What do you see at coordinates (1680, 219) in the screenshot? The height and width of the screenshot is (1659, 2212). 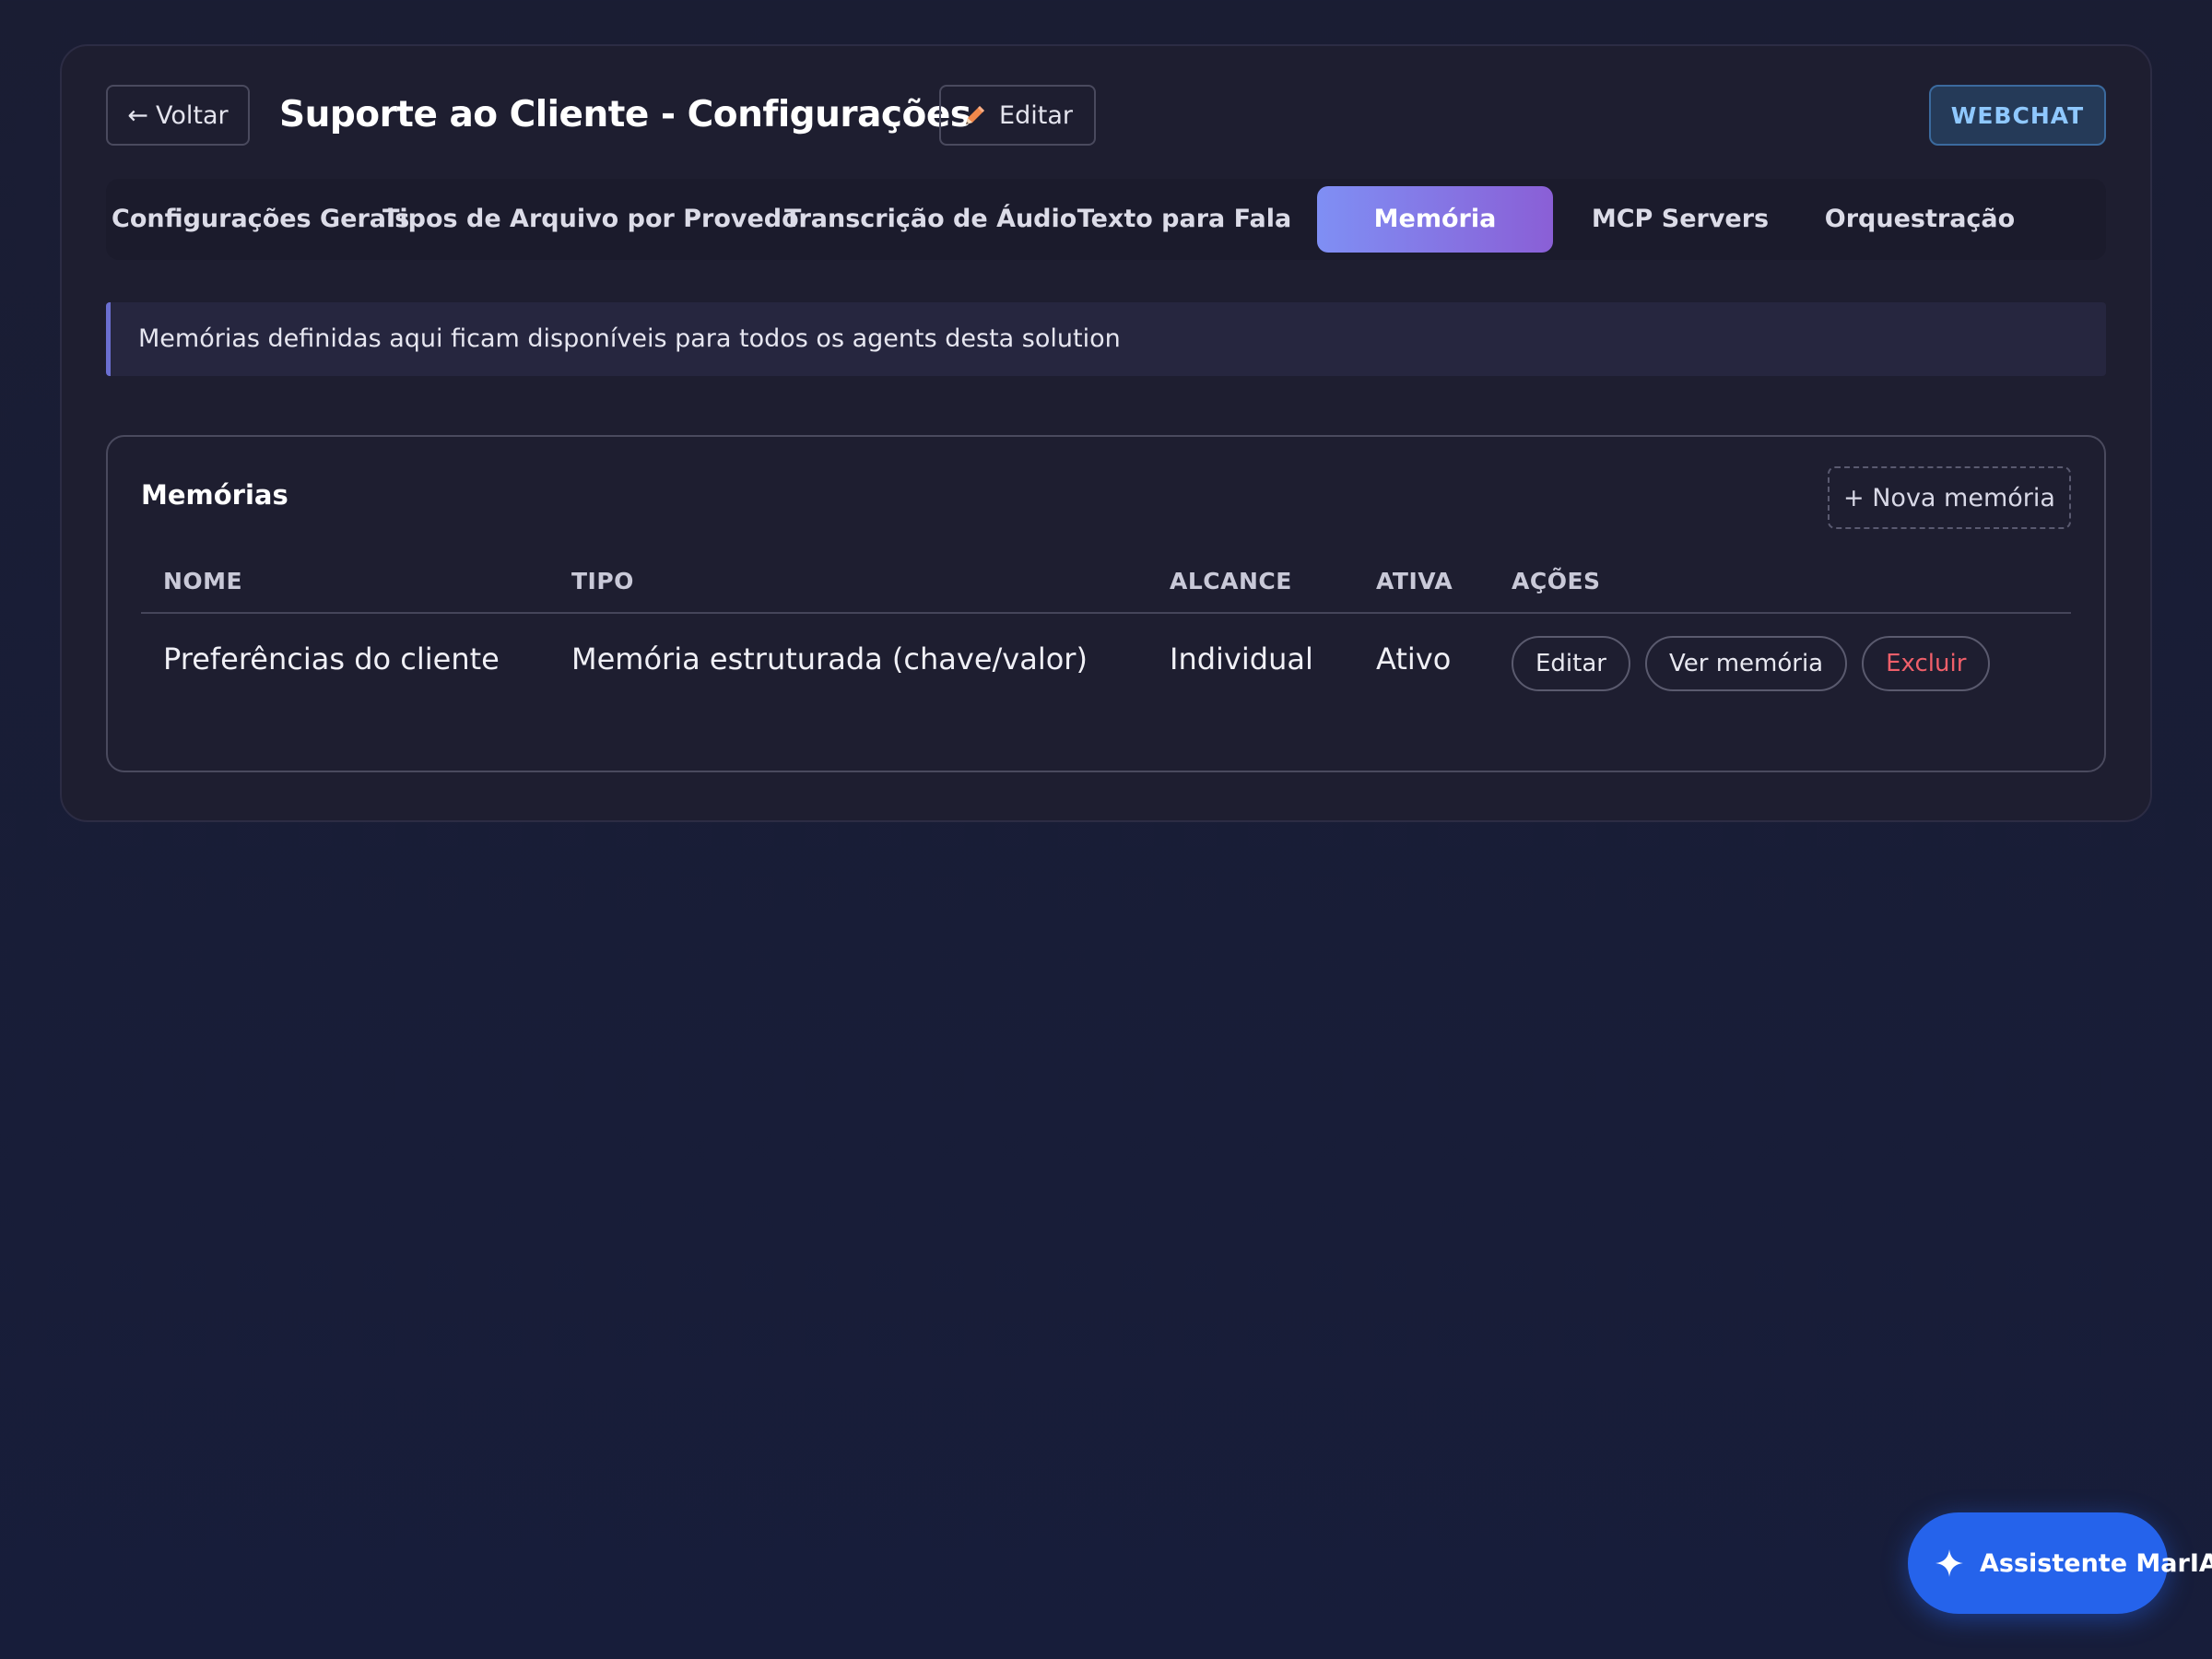 I see `tab-mcp-servers: MCP Servers` at bounding box center [1680, 219].